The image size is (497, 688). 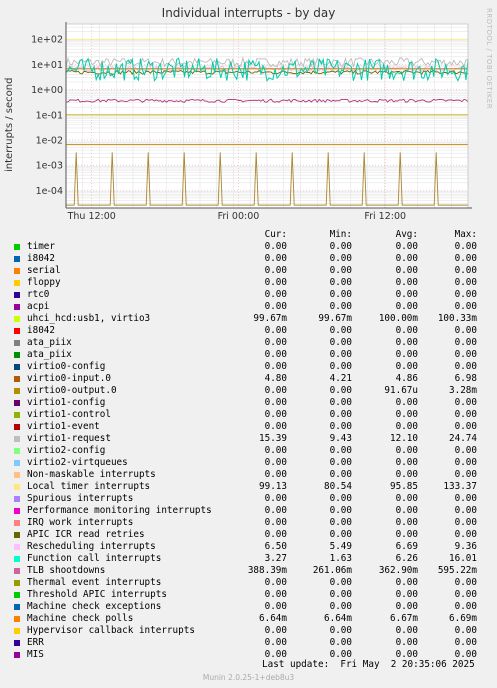 I want to click on y-tick-label: 1e+02, so click(x=47, y=40).